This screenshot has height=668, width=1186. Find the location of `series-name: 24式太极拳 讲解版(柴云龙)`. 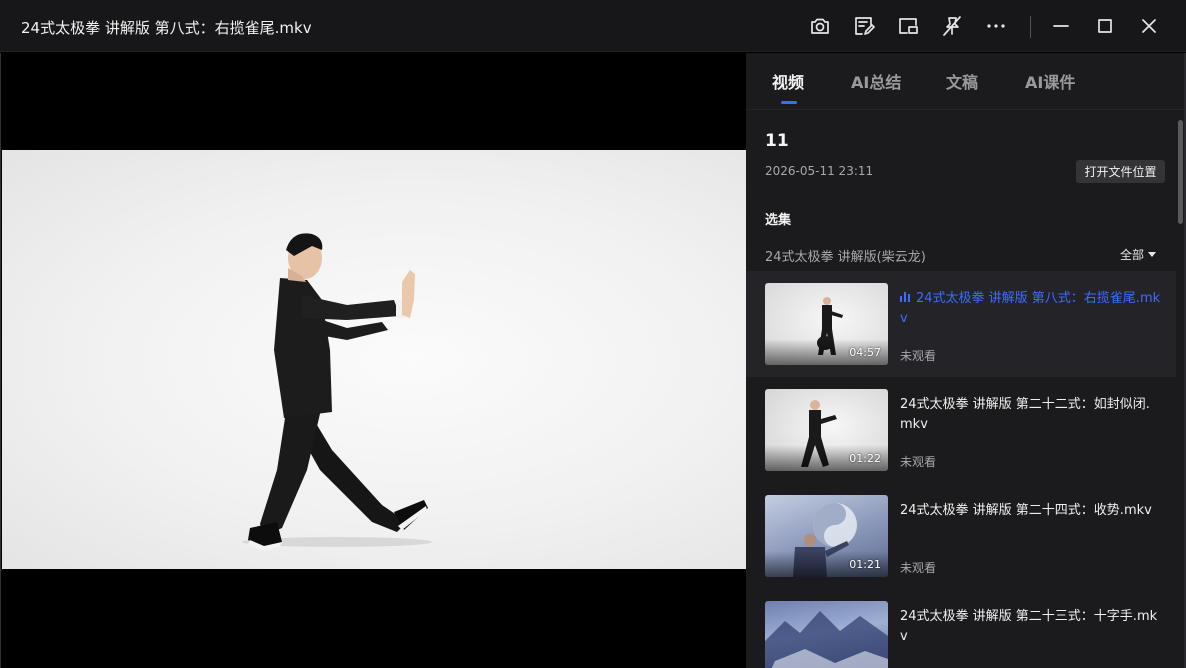

series-name: 24式太极拳 讲解版(柴云龙) is located at coordinates (845, 257).